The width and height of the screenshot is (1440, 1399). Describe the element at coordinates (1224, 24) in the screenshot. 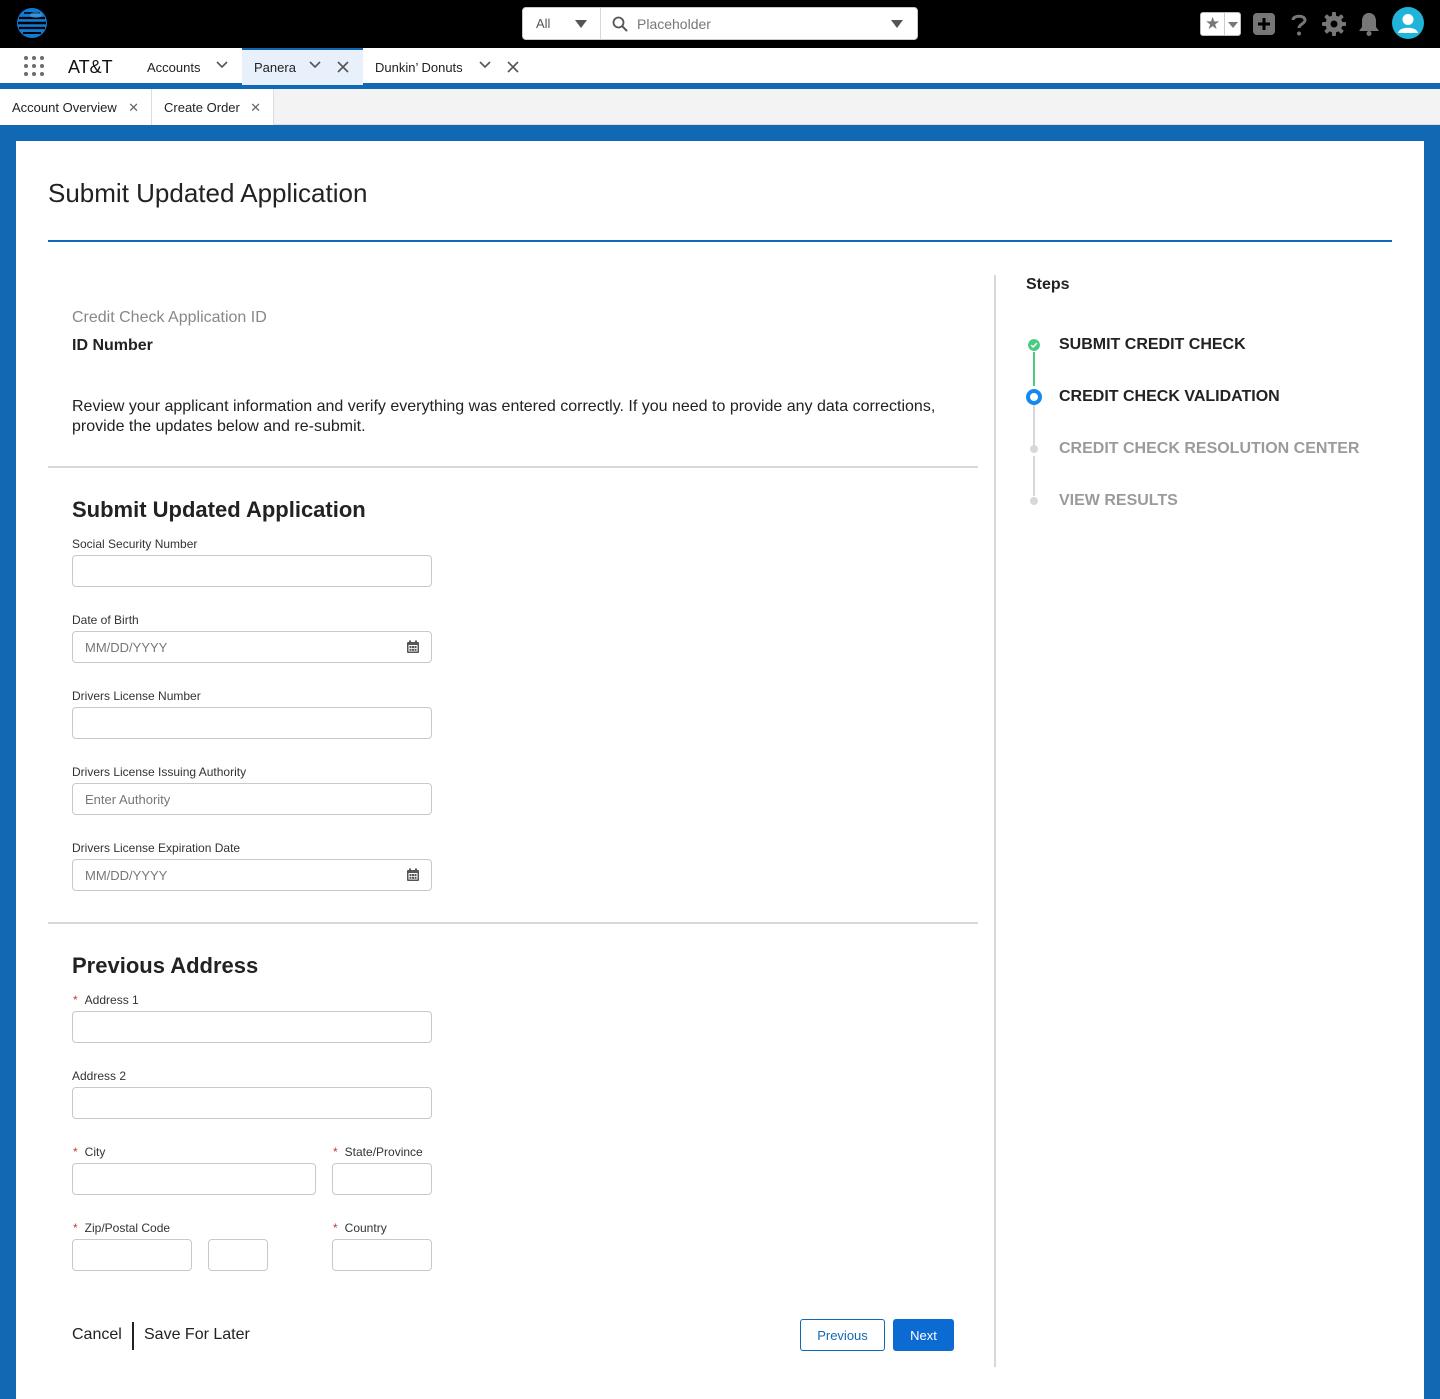

I see `divider` at that location.